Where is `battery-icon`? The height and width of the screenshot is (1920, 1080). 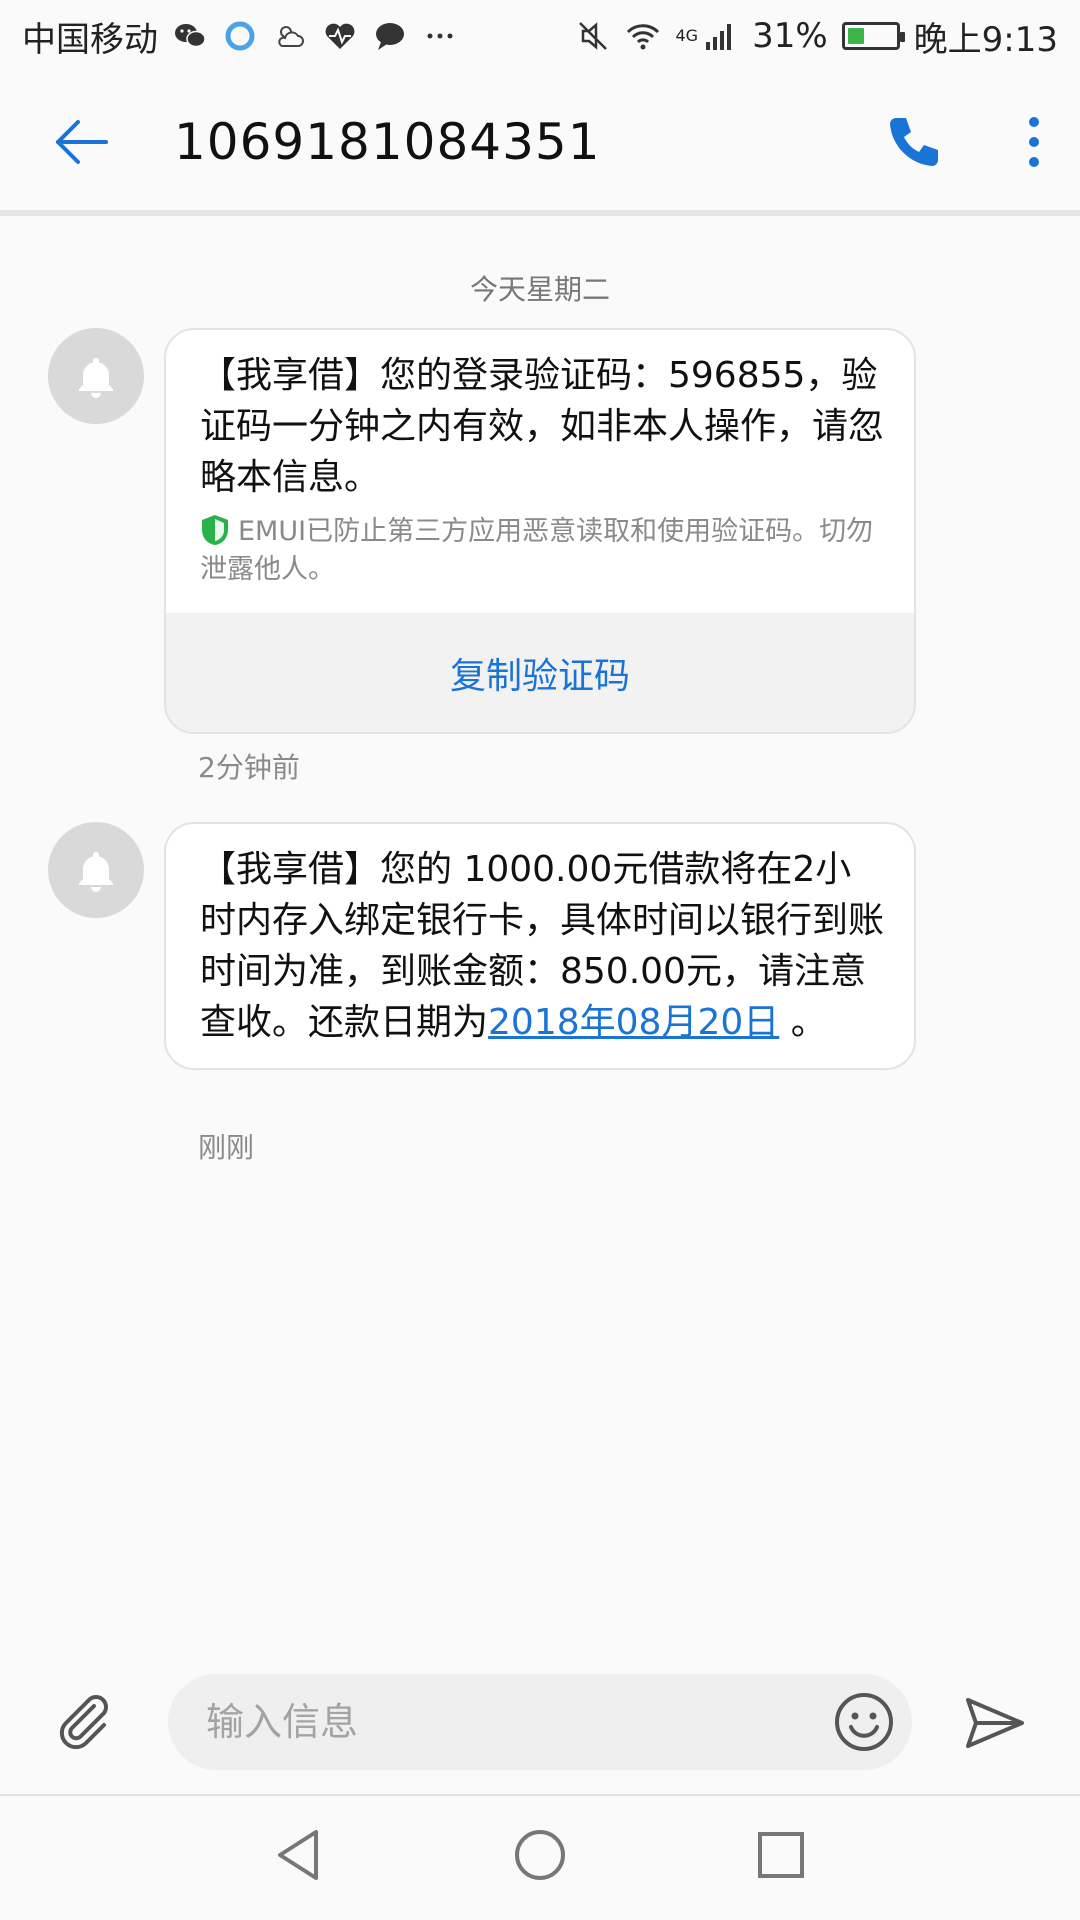 battery-icon is located at coordinates (873, 36).